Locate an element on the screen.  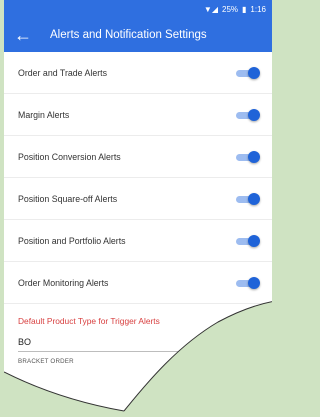
setting-label: Position Conversion Alerts is located at coordinates (69, 156).